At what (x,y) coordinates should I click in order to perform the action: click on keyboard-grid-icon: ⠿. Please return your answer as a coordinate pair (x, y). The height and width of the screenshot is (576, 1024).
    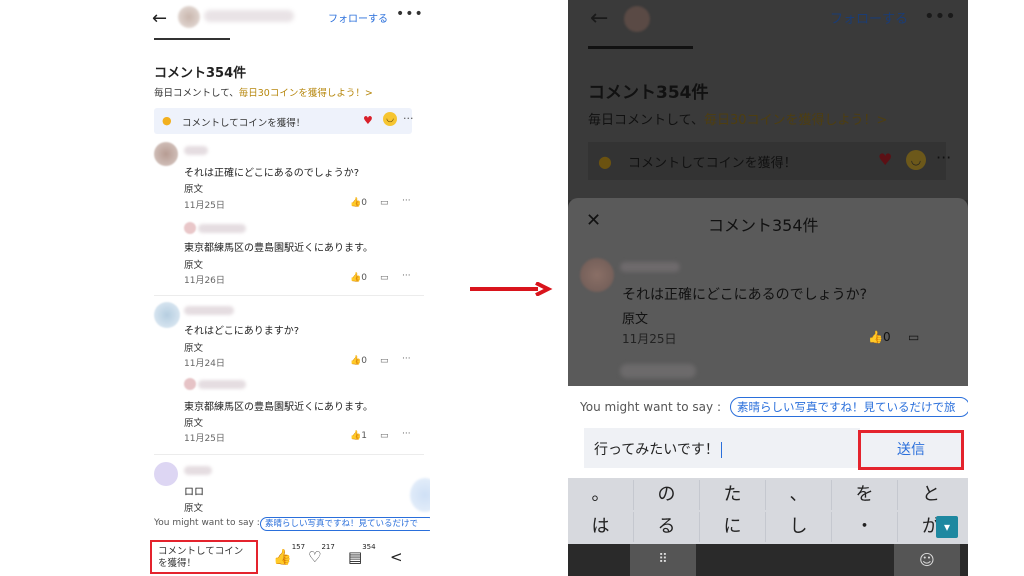
    Looking at the image, I should click on (663, 560).